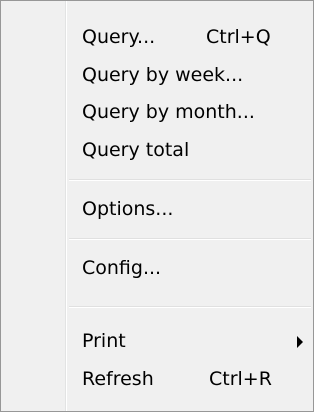 Image resolution: width=320 pixels, height=412 pixels. I want to click on menu-item-shortcut: Ctrl+R, so click(240, 379).